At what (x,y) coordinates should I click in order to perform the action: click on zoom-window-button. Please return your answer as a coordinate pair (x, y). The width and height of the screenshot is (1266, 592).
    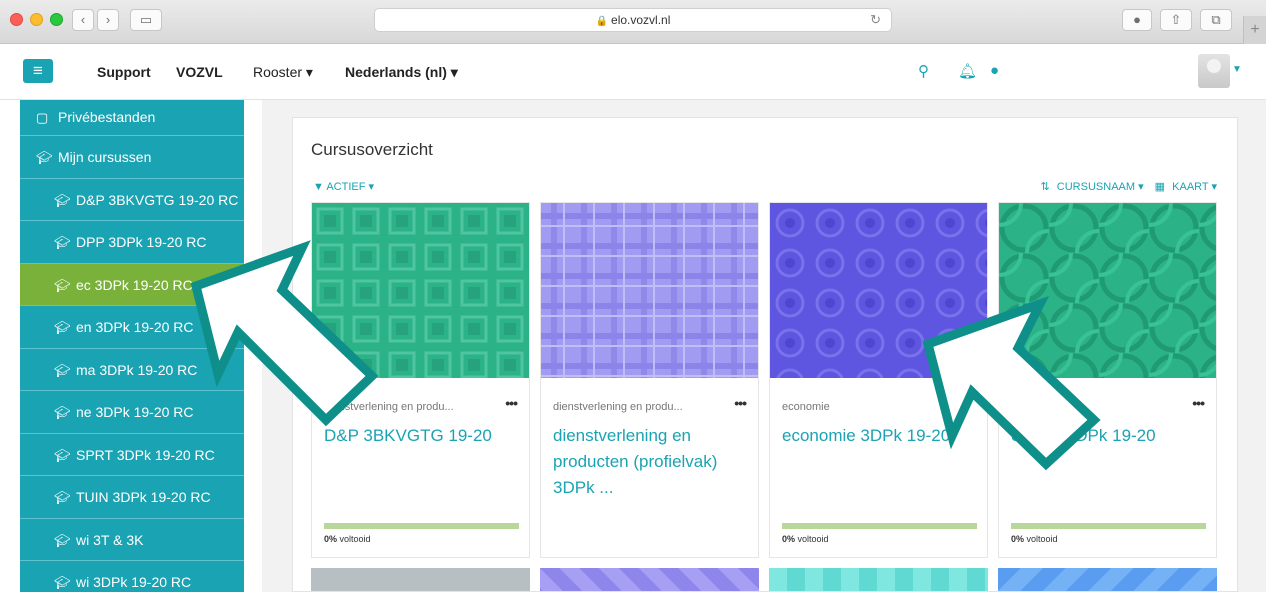
    Looking at the image, I should click on (56, 19).